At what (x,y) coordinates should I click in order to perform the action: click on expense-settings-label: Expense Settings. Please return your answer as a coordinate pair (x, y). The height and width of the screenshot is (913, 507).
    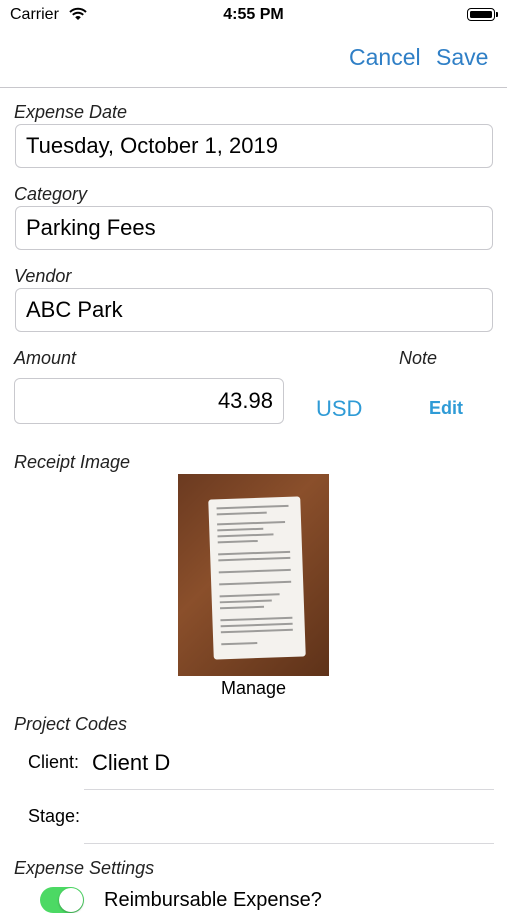
    Looking at the image, I should click on (84, 868).